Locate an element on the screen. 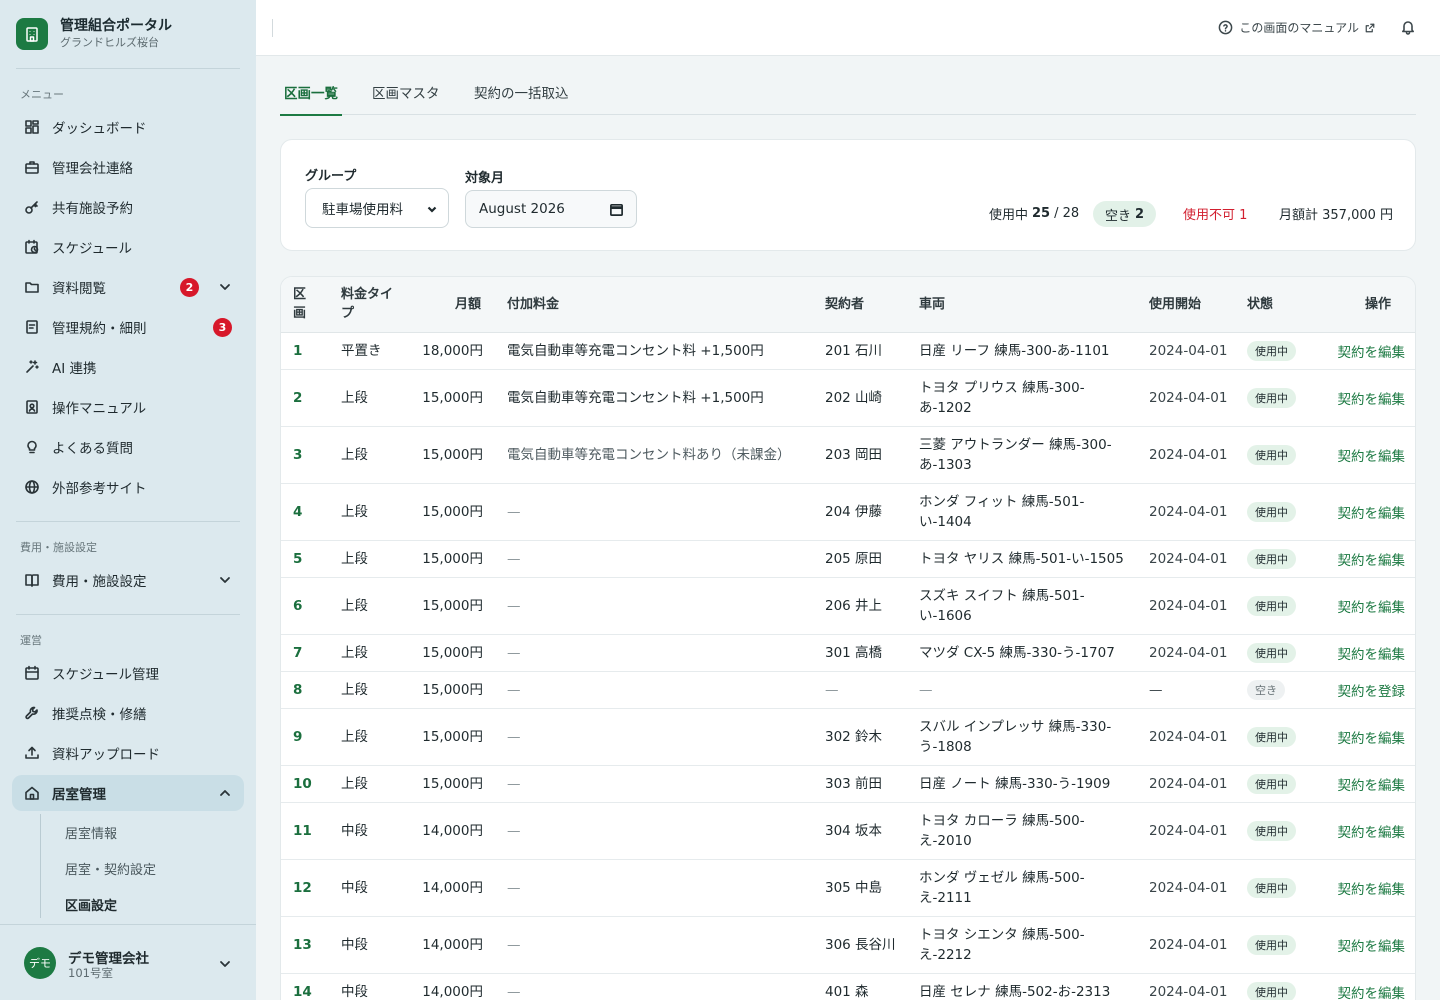 Image resolution: width=1440 pixels, height=1000 pixels. lot-number: 14 is located at coordinates (302, 991).